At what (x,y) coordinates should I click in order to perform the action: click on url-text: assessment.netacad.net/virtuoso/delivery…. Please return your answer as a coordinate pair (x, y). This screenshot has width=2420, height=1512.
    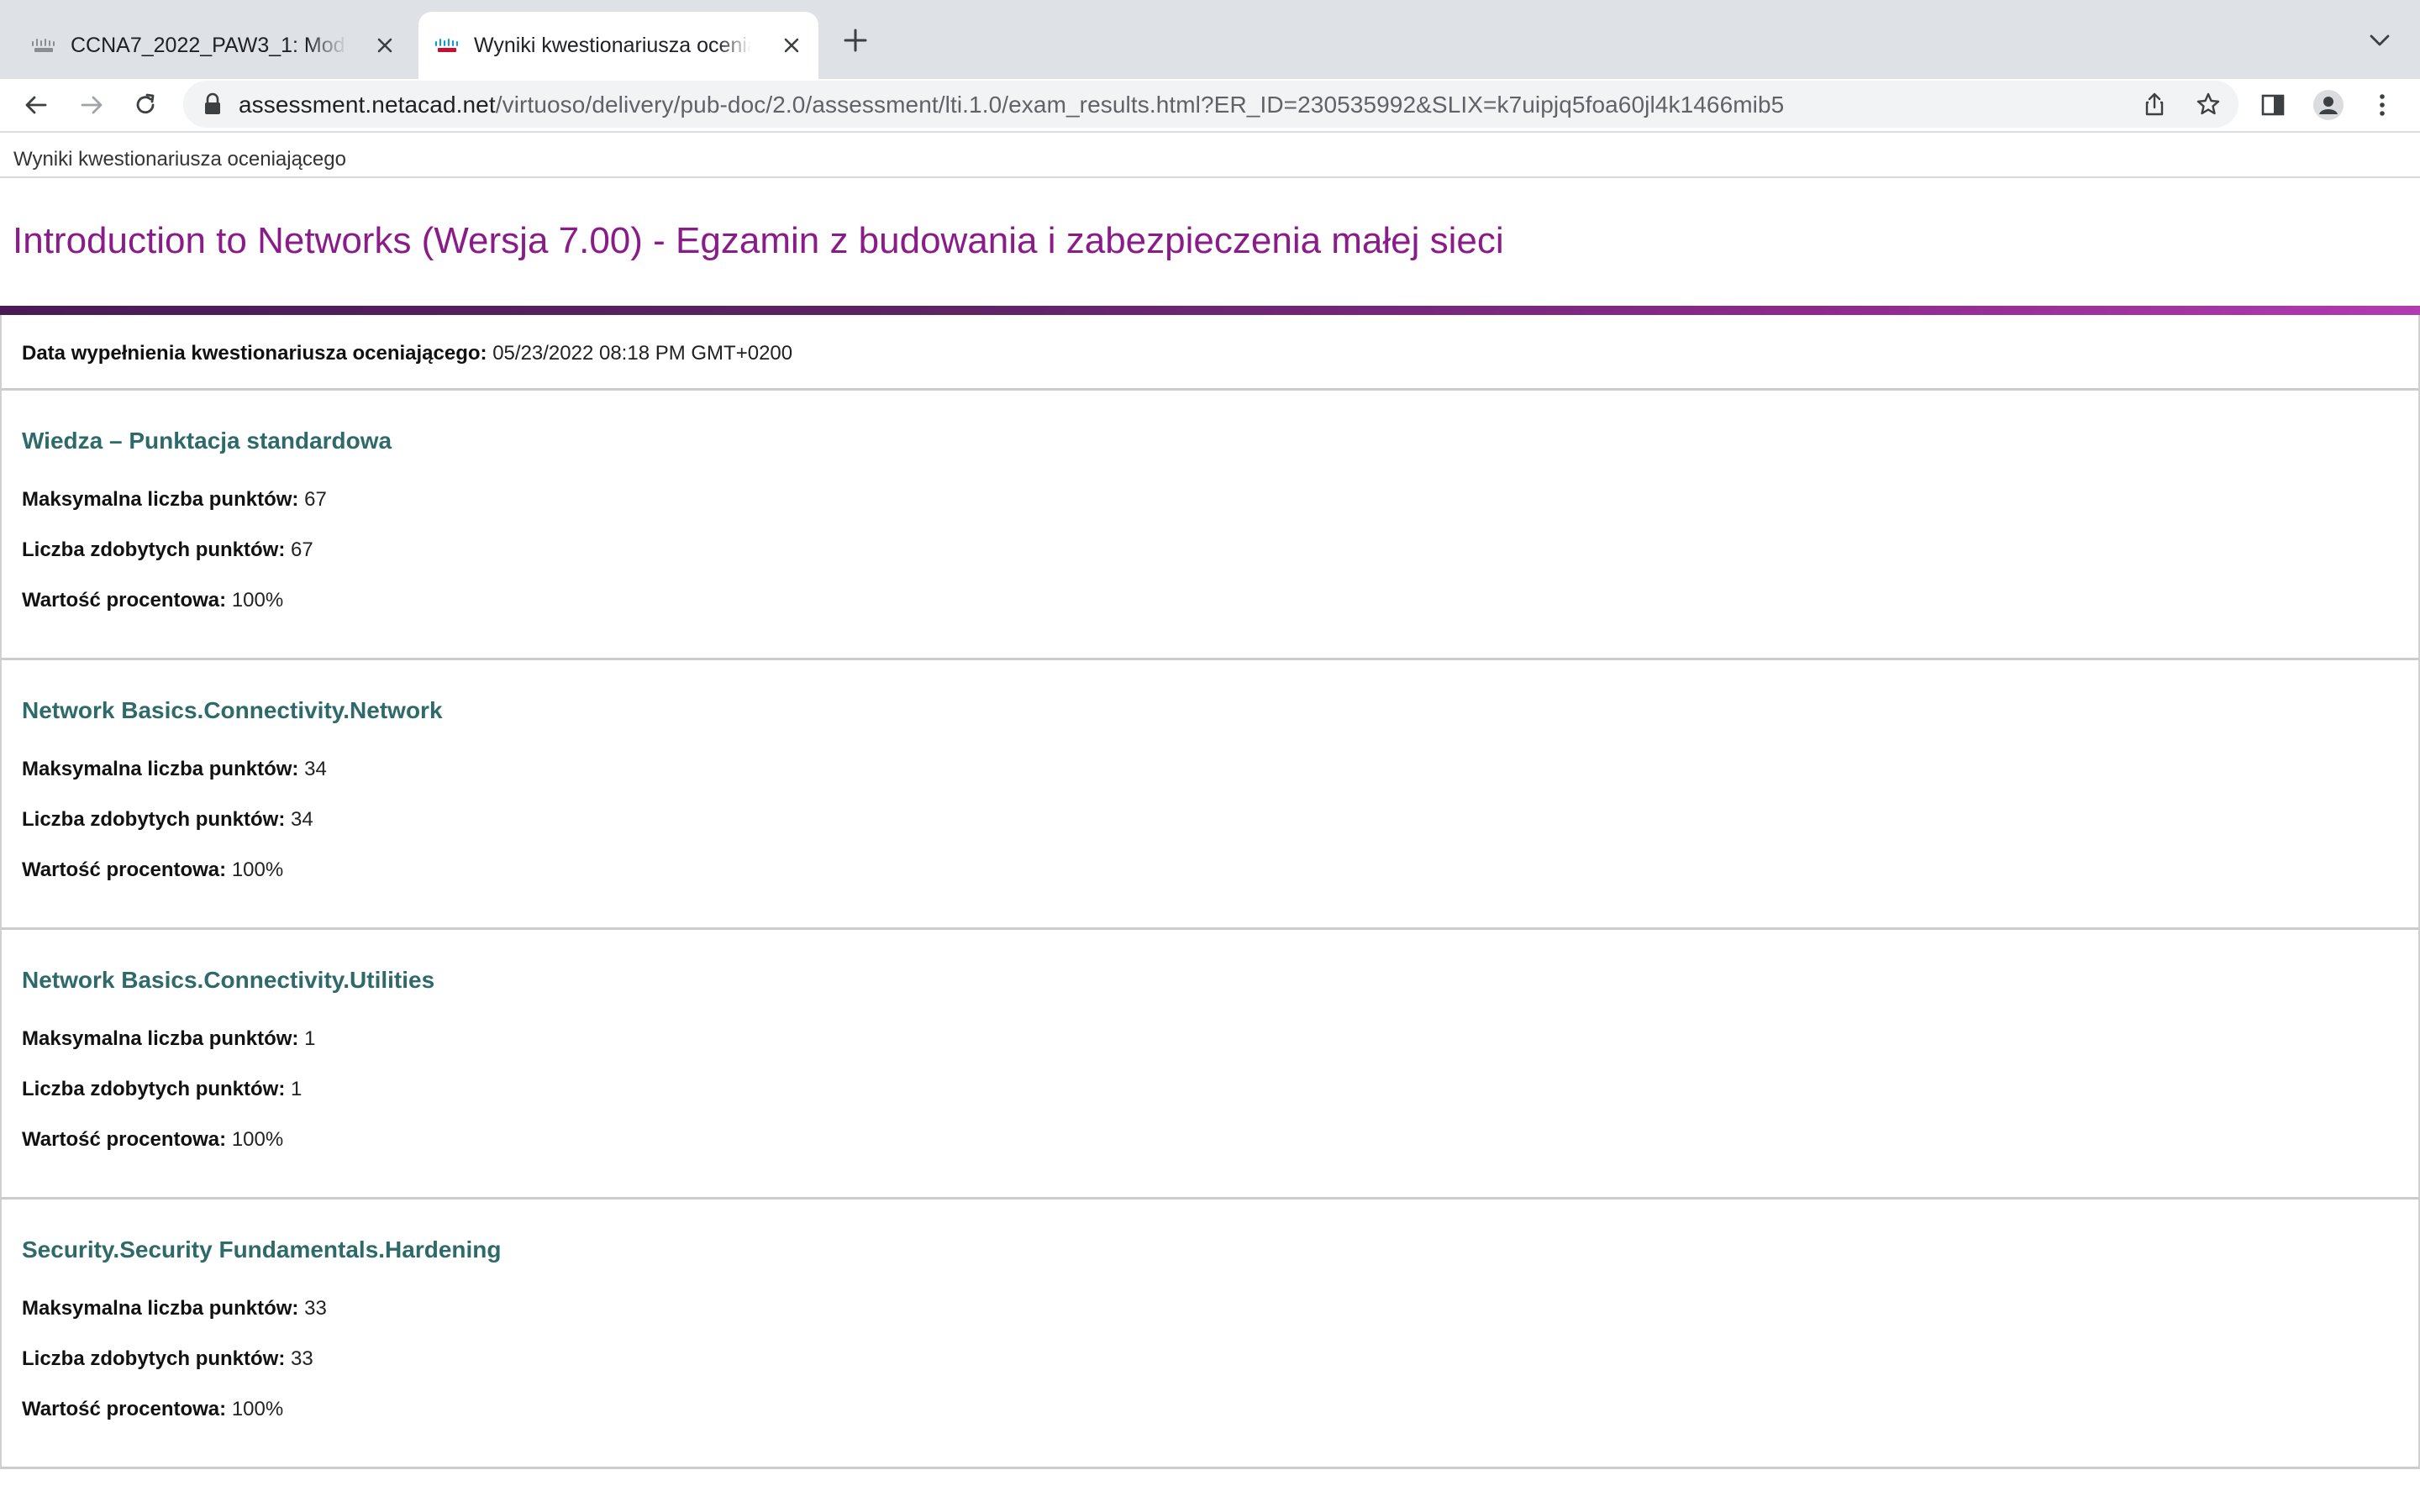
    Looking at the image, I should click on (1012, 105).